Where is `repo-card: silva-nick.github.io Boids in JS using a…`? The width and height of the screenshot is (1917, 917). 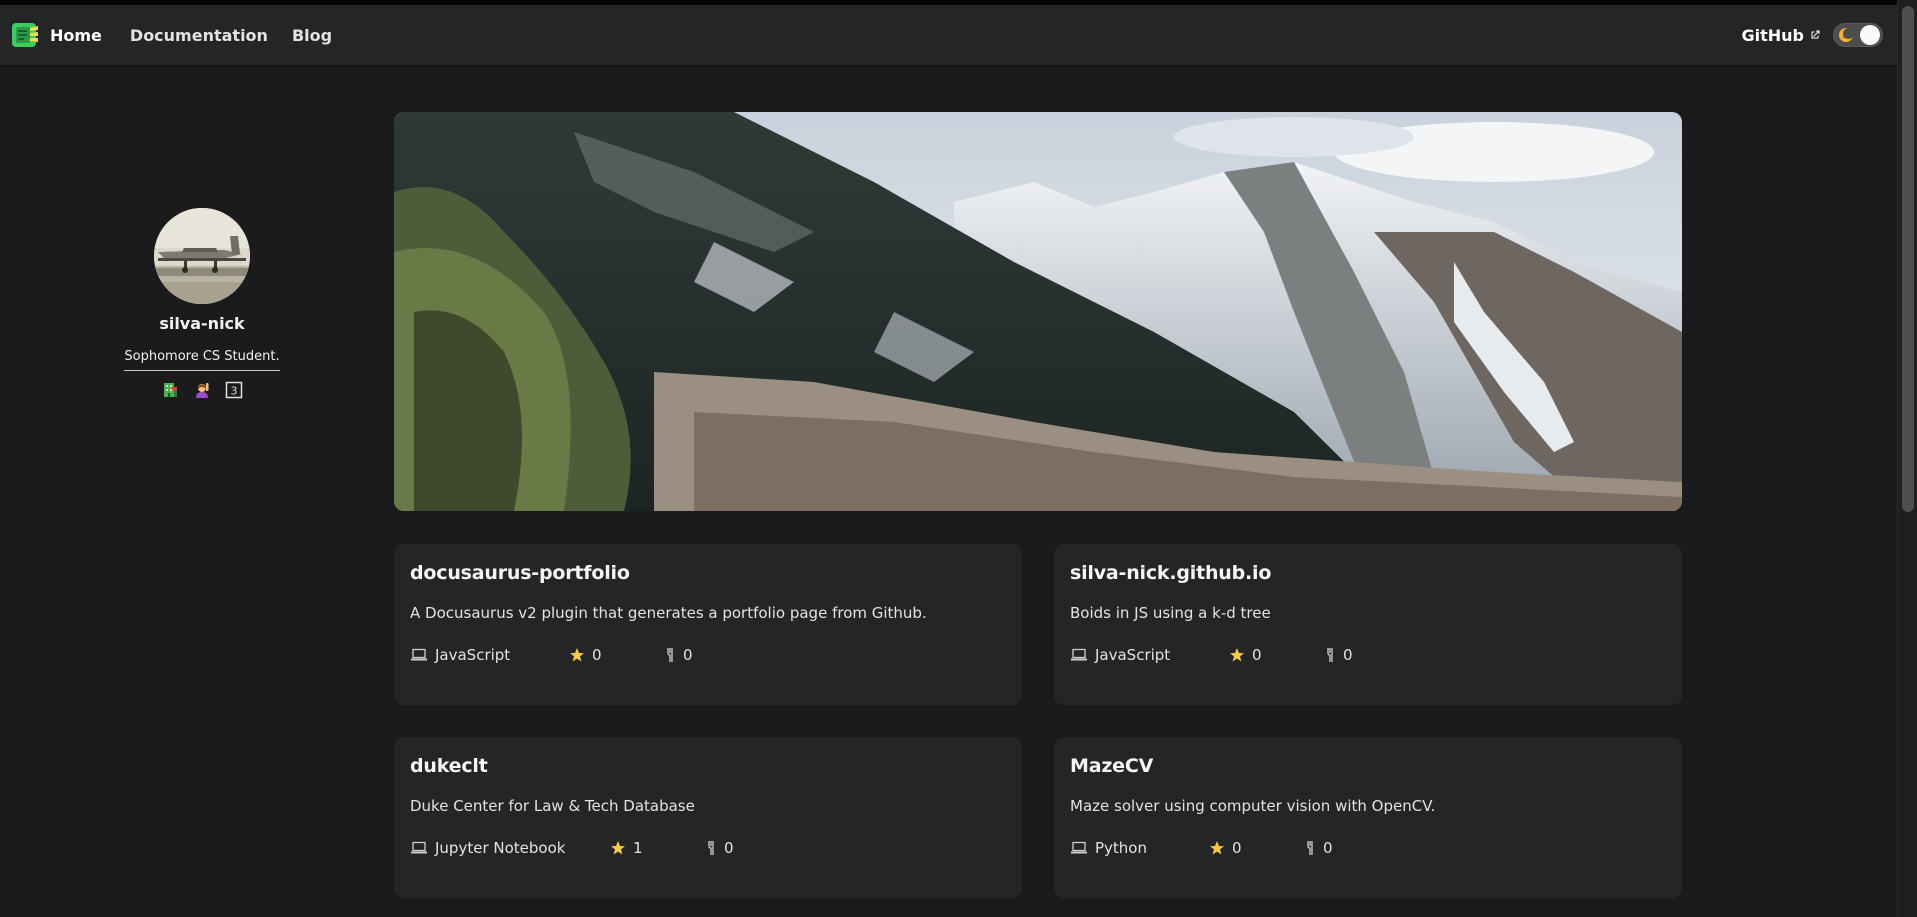
repo-card: silva-nick.github.io Boids in JS using a… is located at coordinates (1368, 624).